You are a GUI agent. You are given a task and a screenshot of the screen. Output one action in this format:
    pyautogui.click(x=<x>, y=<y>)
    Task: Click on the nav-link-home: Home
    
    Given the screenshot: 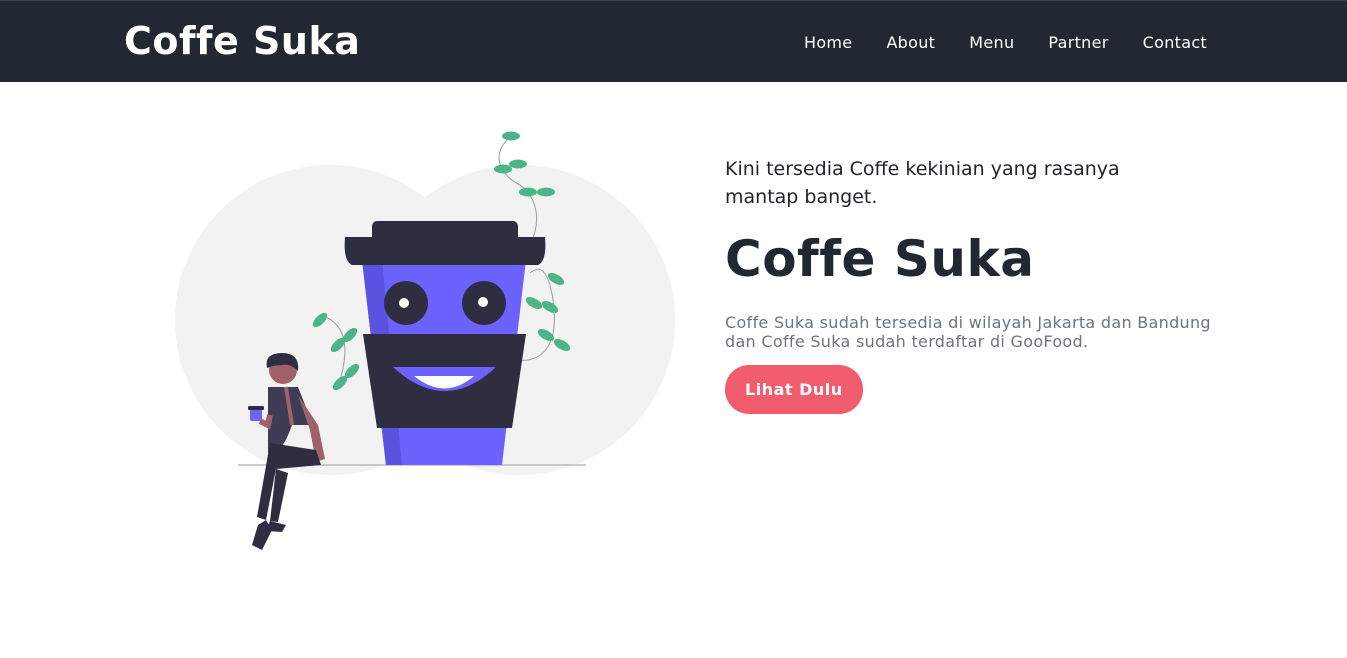 What is the action you would take?
    pyautogui.click(x=828, y=42)
    